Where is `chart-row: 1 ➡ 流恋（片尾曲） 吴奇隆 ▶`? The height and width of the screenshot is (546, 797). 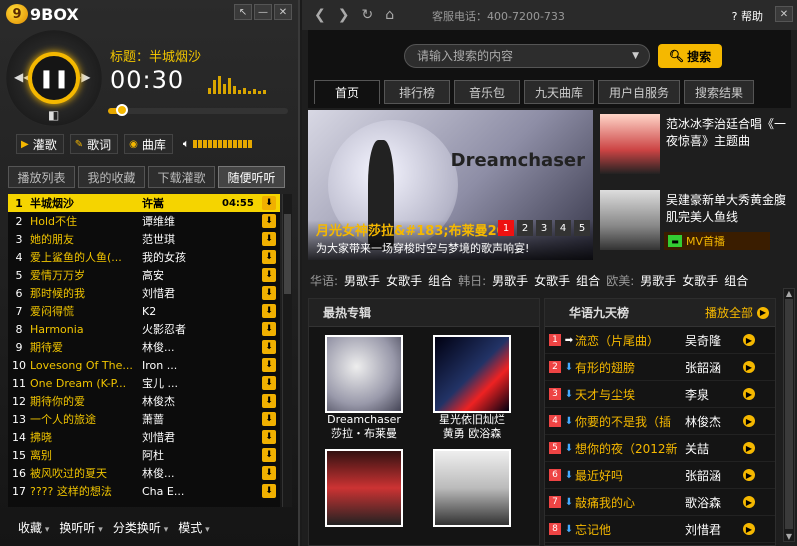
chart-row: 1 ➡ 流恋（片尾曲） 吴奇隆 ▶ is located at coordinates (660, 340).